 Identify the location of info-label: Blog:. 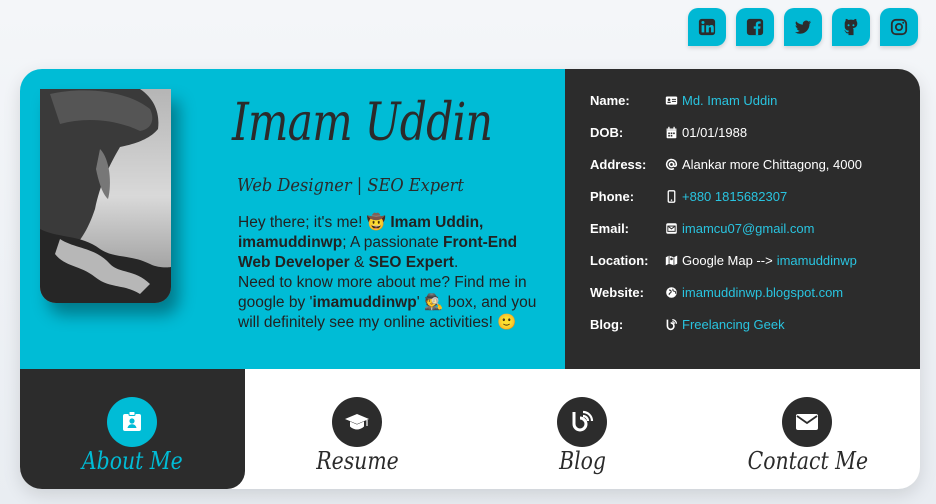
(607, 324).